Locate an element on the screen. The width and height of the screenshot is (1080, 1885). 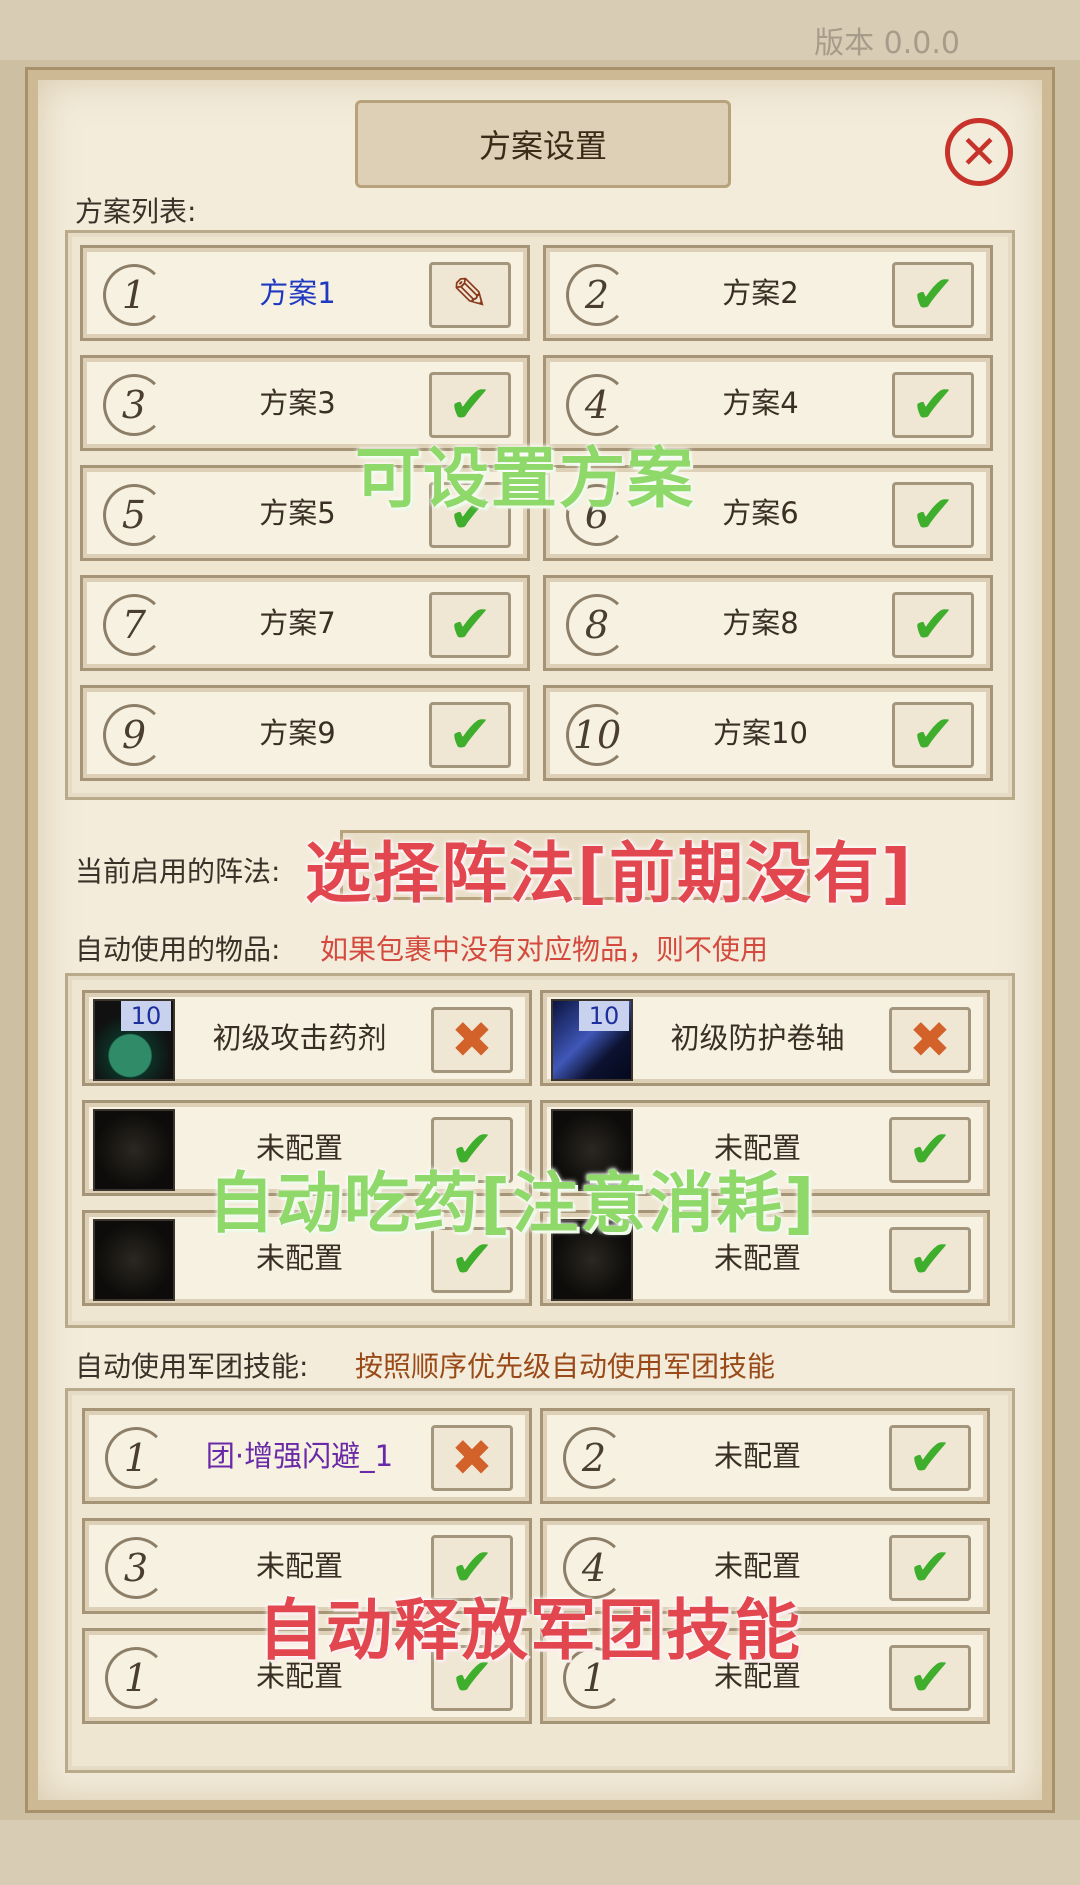
plan-number: 8 is located at coordinates (597, 625).